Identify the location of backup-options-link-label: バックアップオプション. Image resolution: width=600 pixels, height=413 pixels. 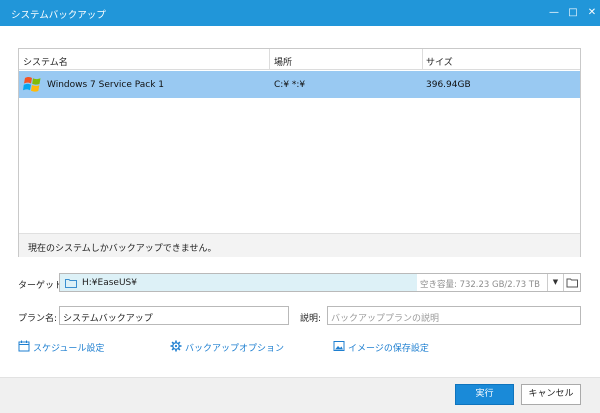
(234, 347).